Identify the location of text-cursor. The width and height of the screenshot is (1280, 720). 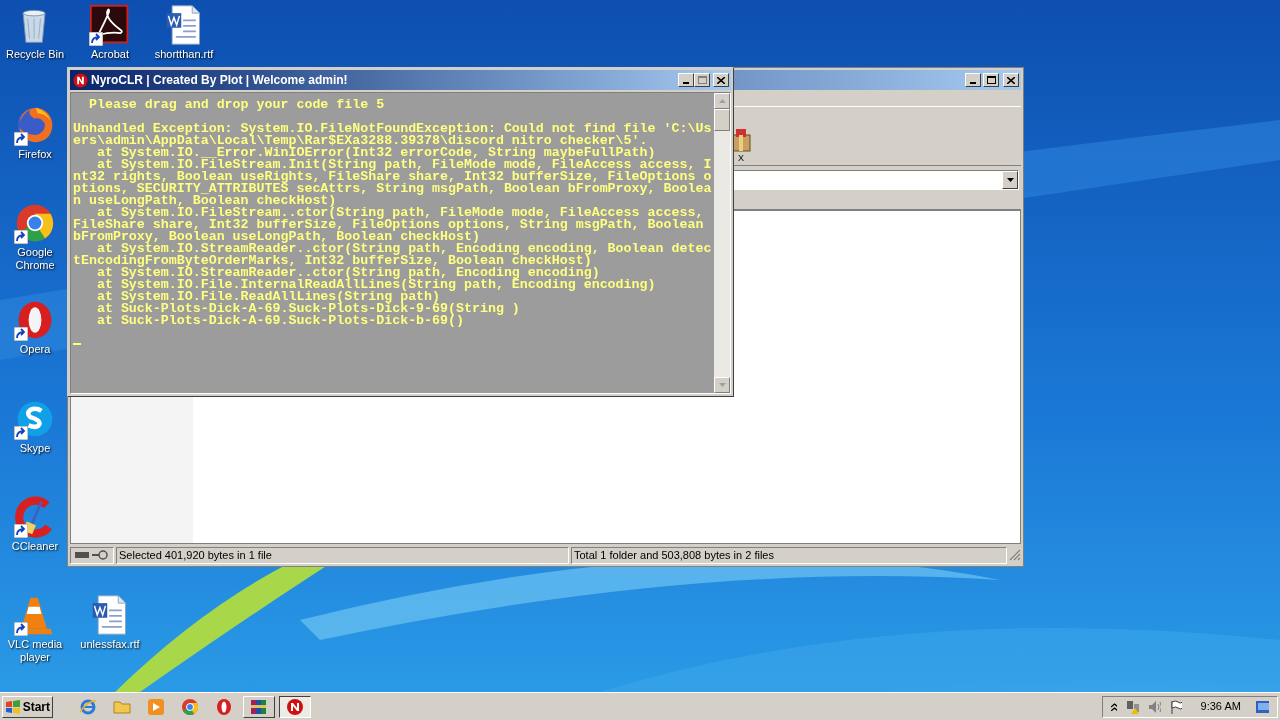
(77, 344).